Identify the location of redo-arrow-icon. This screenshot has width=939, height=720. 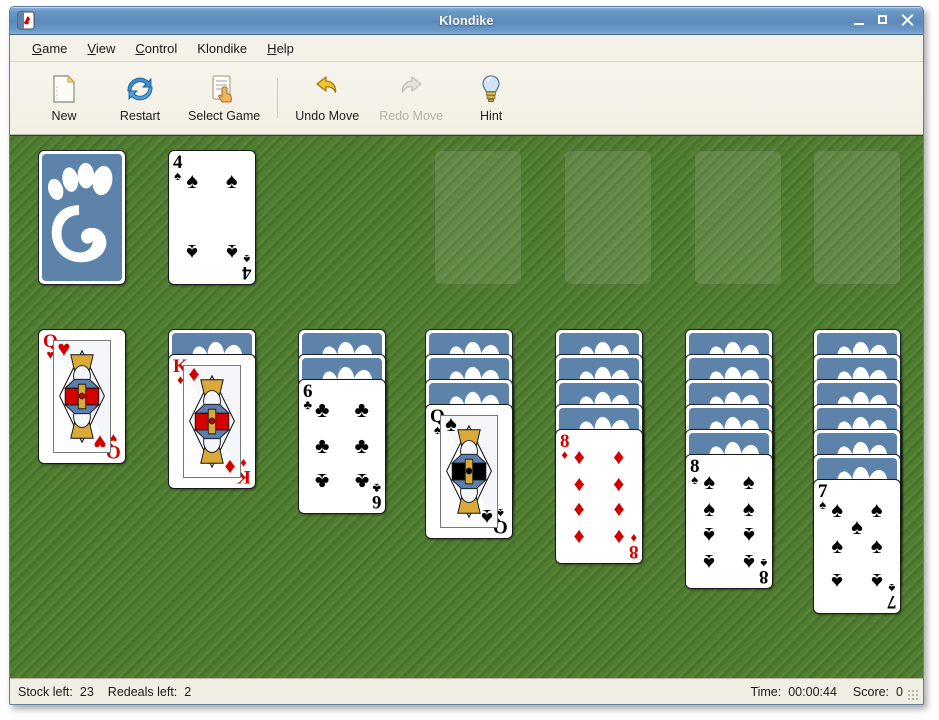
(411, 89).